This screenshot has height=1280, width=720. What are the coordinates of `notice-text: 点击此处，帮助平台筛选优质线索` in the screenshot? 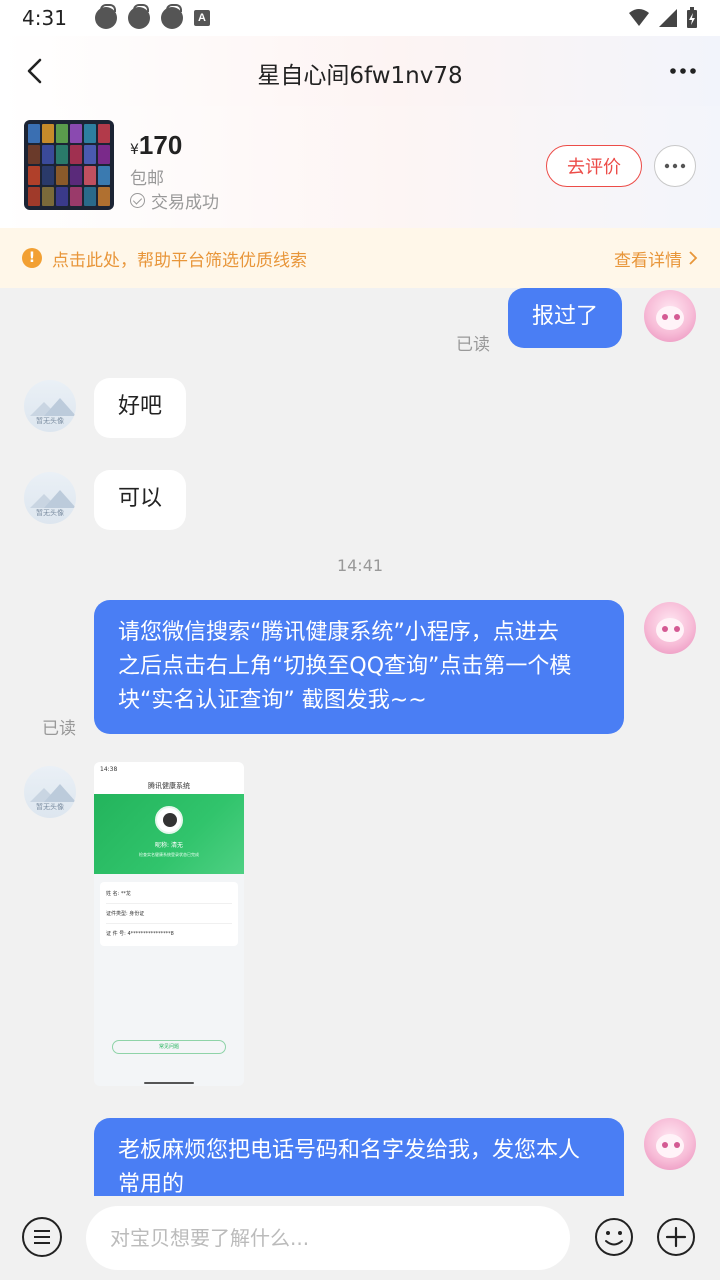 It's located at (179, 260).